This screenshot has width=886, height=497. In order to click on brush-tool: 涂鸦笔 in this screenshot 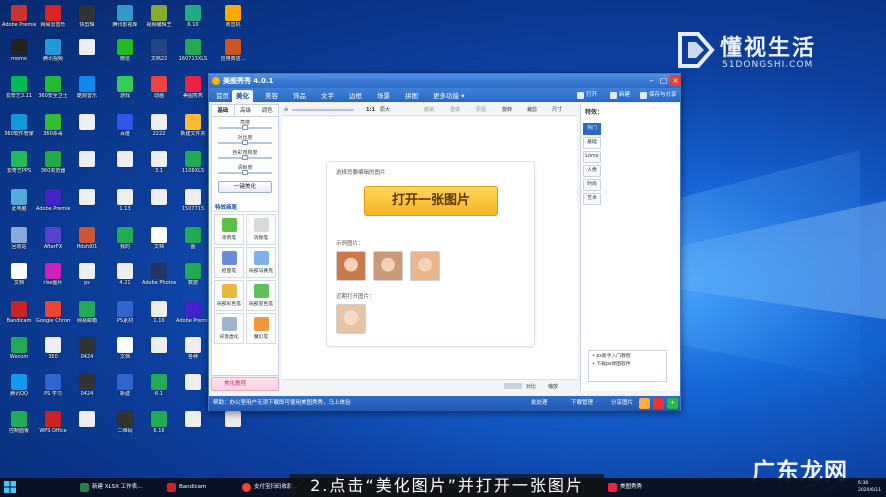, I will do `click(229, 229)`.